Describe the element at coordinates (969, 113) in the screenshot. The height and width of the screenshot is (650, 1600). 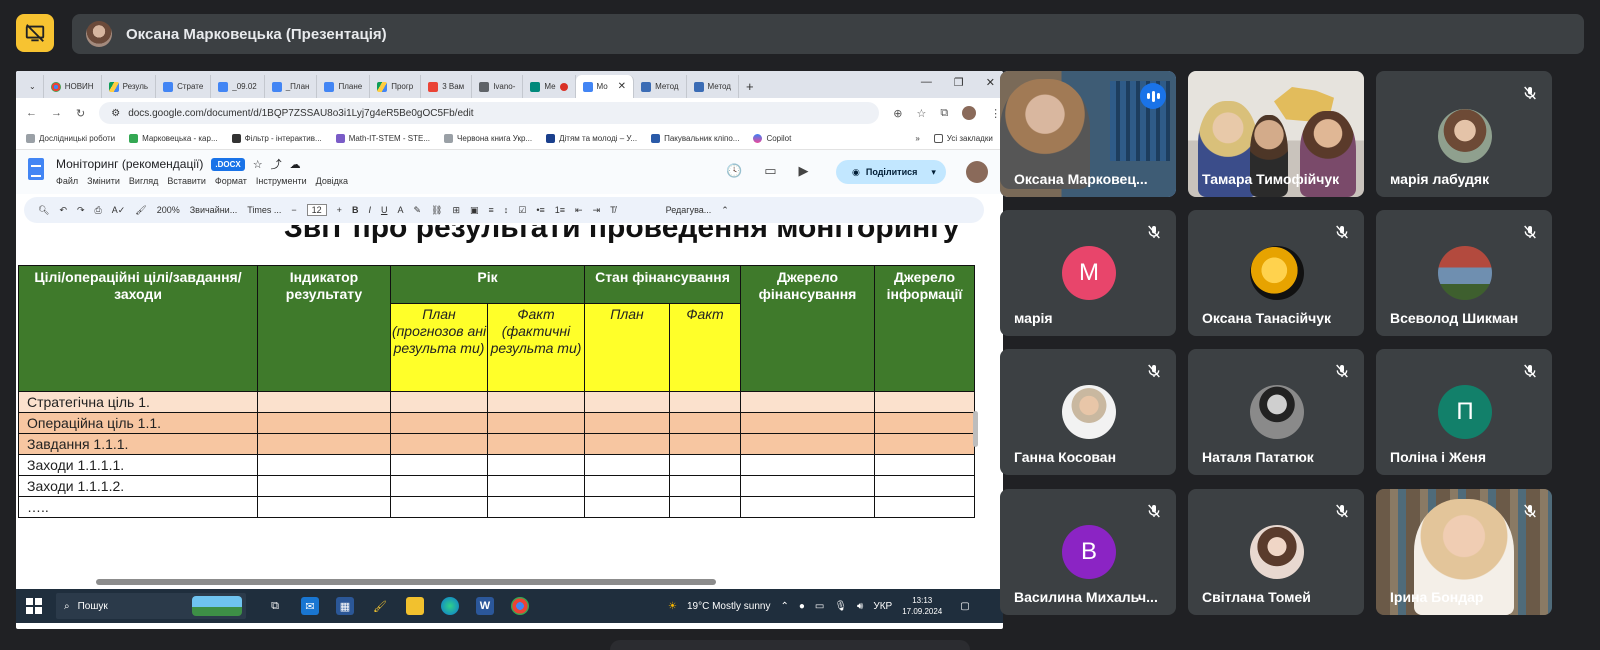
I see `profile-avatar` at that location.